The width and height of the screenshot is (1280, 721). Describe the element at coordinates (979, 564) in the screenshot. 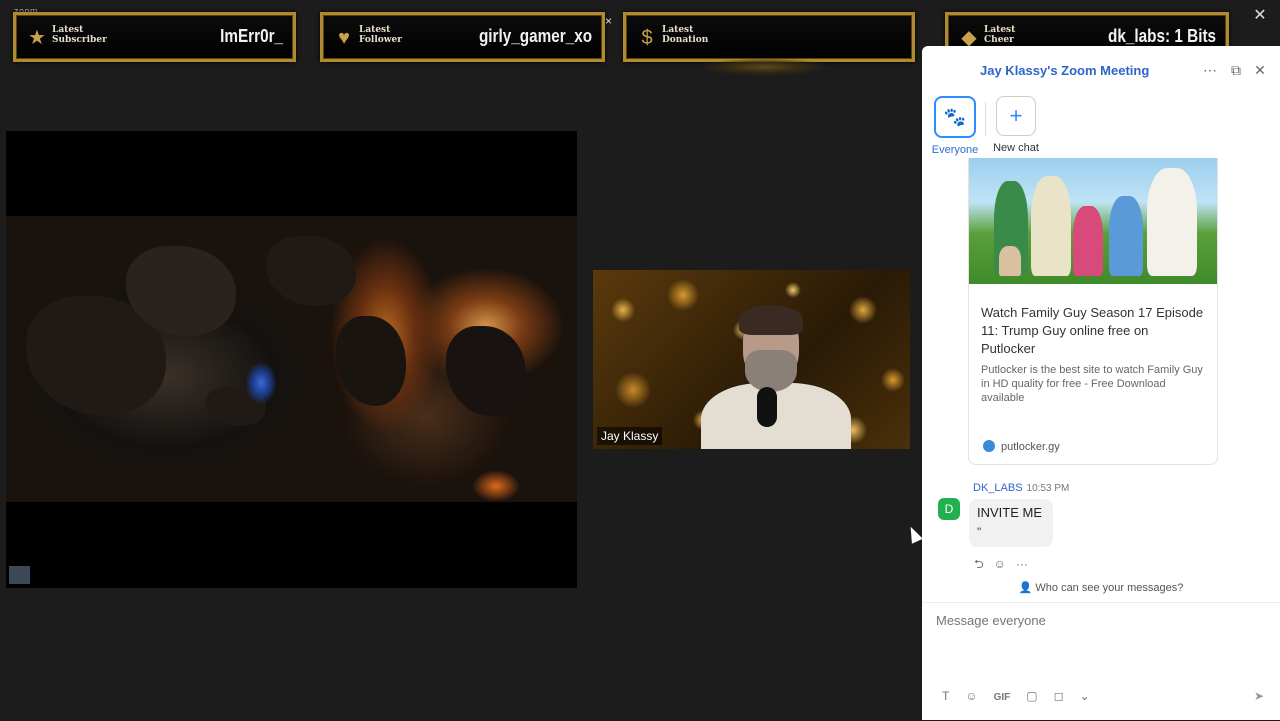

I see `reply-icon: ⮌` at that location.